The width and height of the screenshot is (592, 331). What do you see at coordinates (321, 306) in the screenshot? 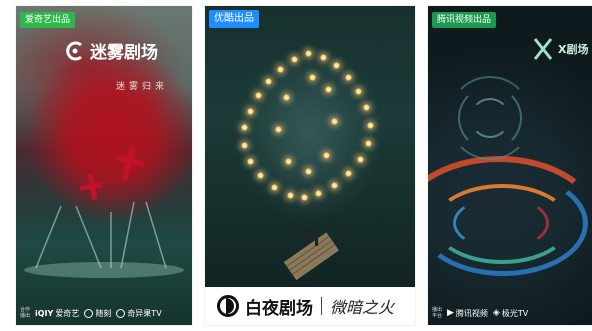
I see `divider` at bounding box center [321, 306].